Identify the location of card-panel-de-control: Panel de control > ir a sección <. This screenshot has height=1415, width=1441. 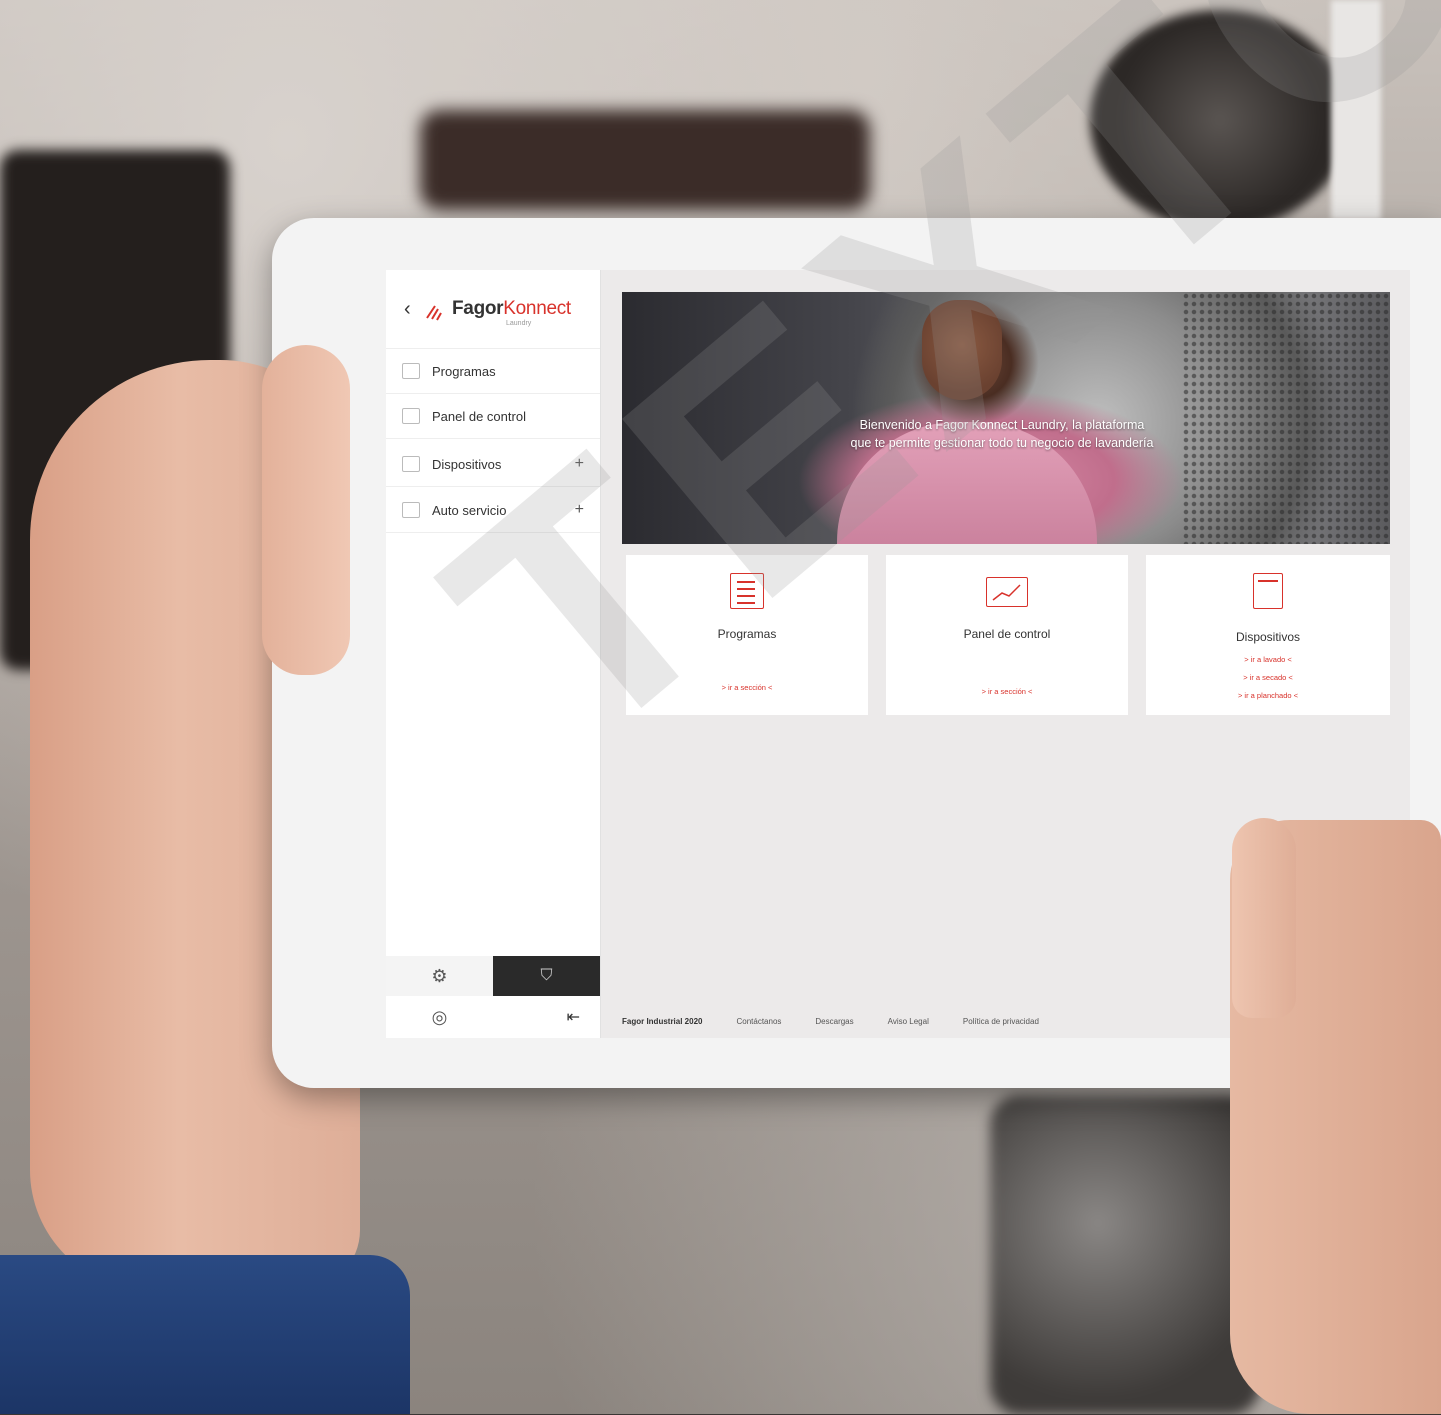
(1007, 635).